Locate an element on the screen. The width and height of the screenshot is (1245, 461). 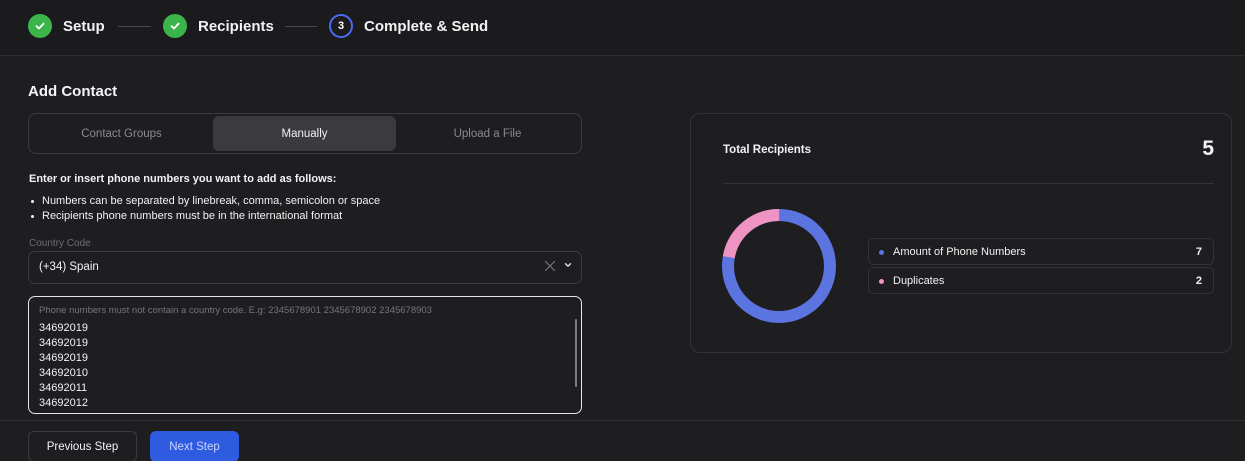
step-complete-send: 3 Complete & Send is located at coordinates (408, 26).